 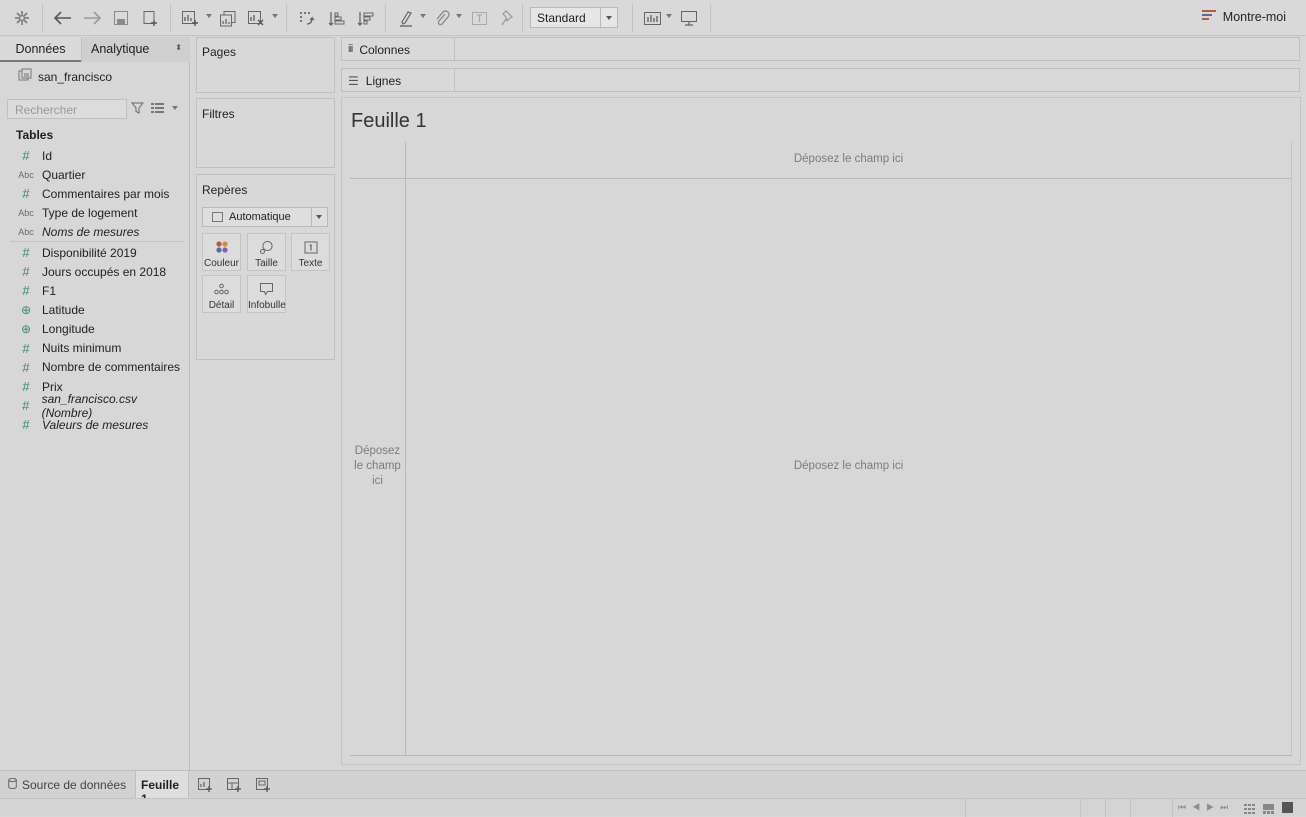 I want to click on field-item: # Valeurs de mesures, so click(x=94, y=424).